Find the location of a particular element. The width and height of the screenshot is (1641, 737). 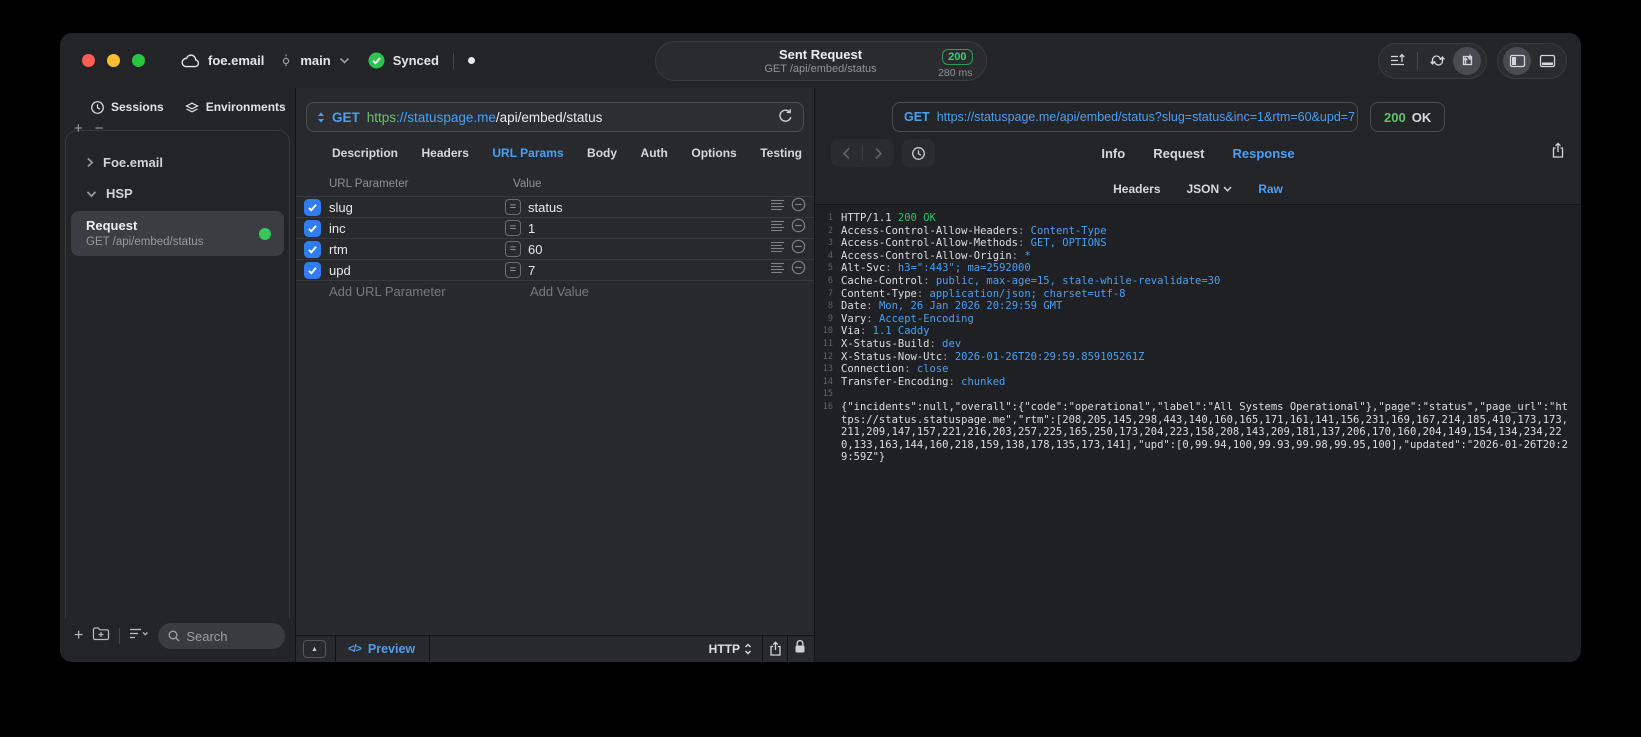

window-minimize-button is located at coordinates (113, 60).